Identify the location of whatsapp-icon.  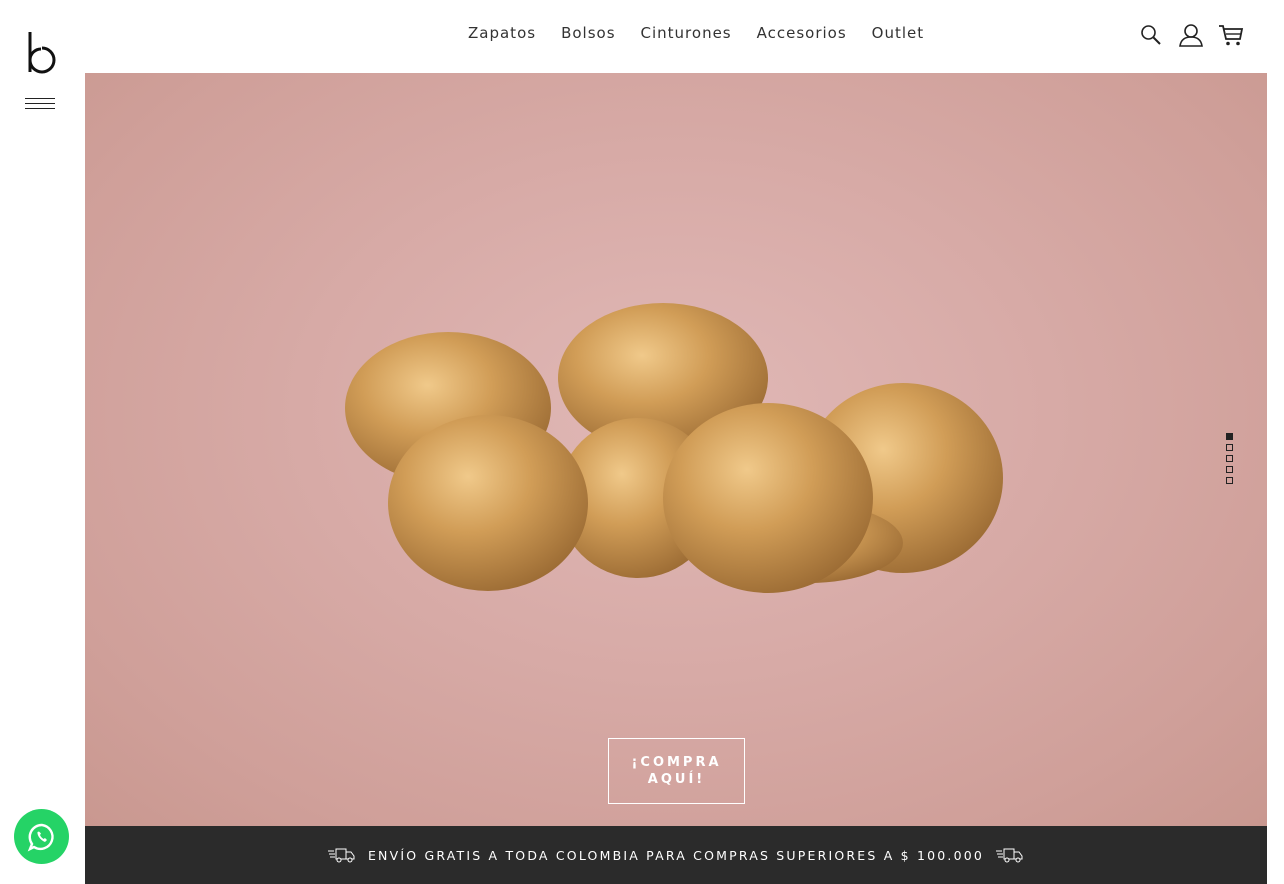
(41, 836).